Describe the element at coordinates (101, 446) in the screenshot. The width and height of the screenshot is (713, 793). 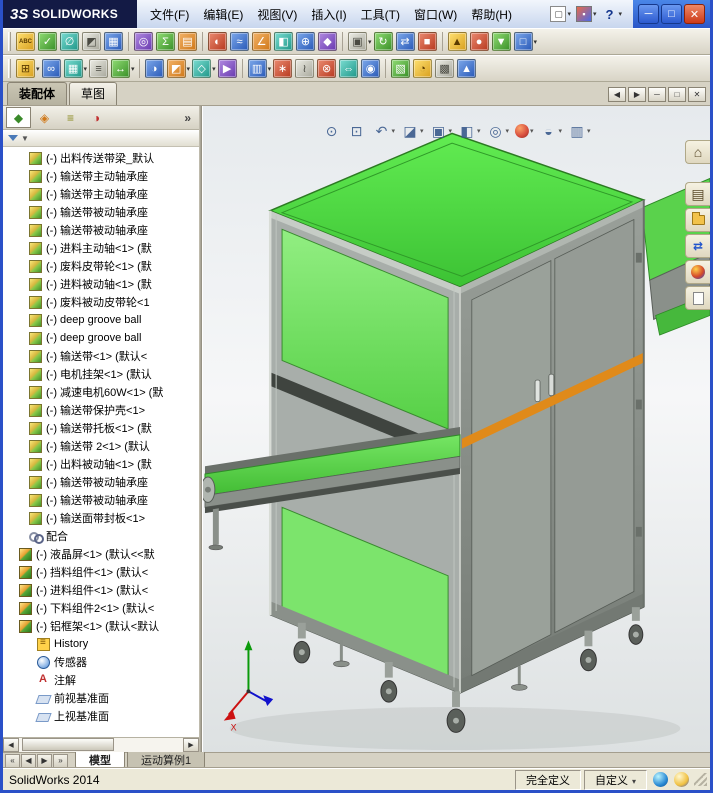
I see `tree-item: (-) 输送带 2<1> (默认` at that location.